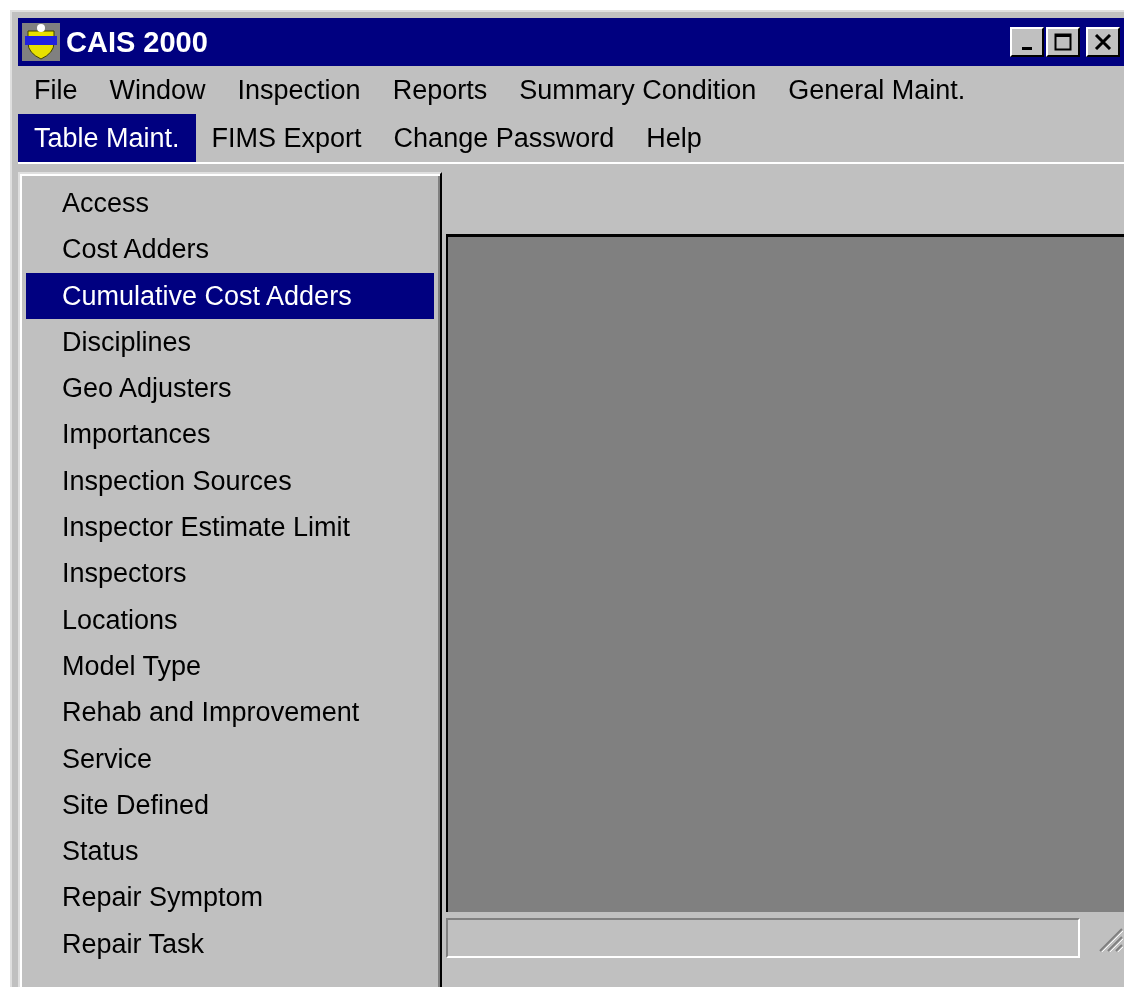 The width and height of the screenshot is (1124, 987). What do you see at coordinates (1027, 48) in the screenshot?
I see `minimize-icon` at bounding box center [1027, 48].